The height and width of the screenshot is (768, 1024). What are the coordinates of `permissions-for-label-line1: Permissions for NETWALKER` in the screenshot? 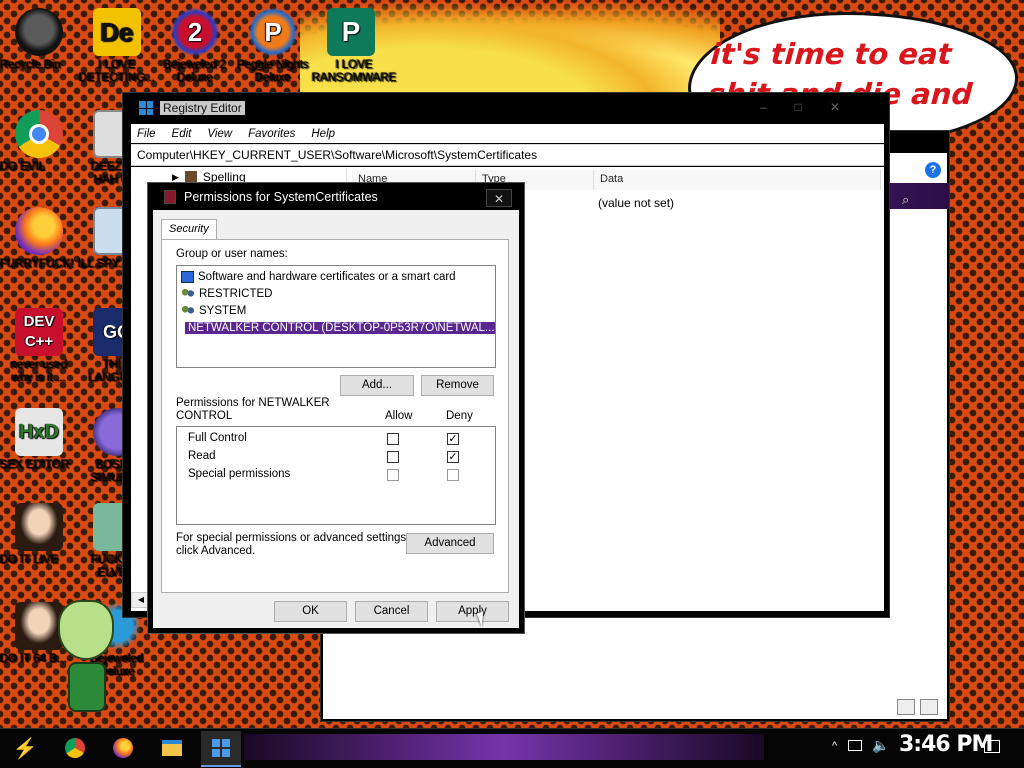 It's located at (253, 403).